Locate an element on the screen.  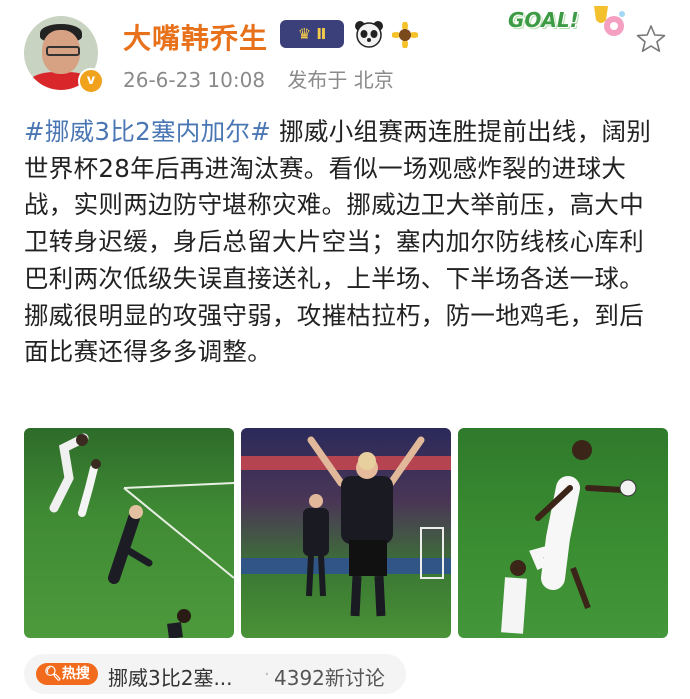
post-meta: 26-6-23 10:08 发布于 北京 is located at coordinates (266, 78).